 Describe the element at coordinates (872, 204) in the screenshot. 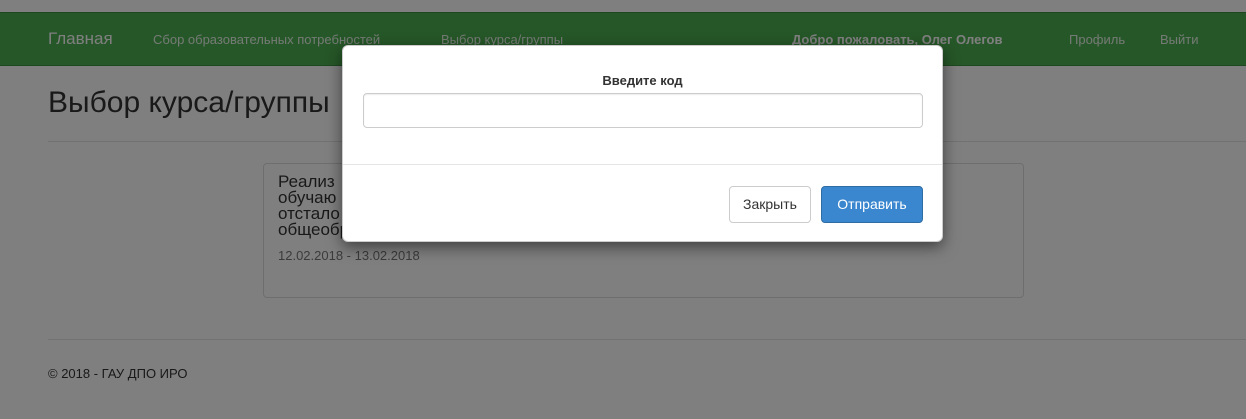

I see `send-button: Отправить` at that location.